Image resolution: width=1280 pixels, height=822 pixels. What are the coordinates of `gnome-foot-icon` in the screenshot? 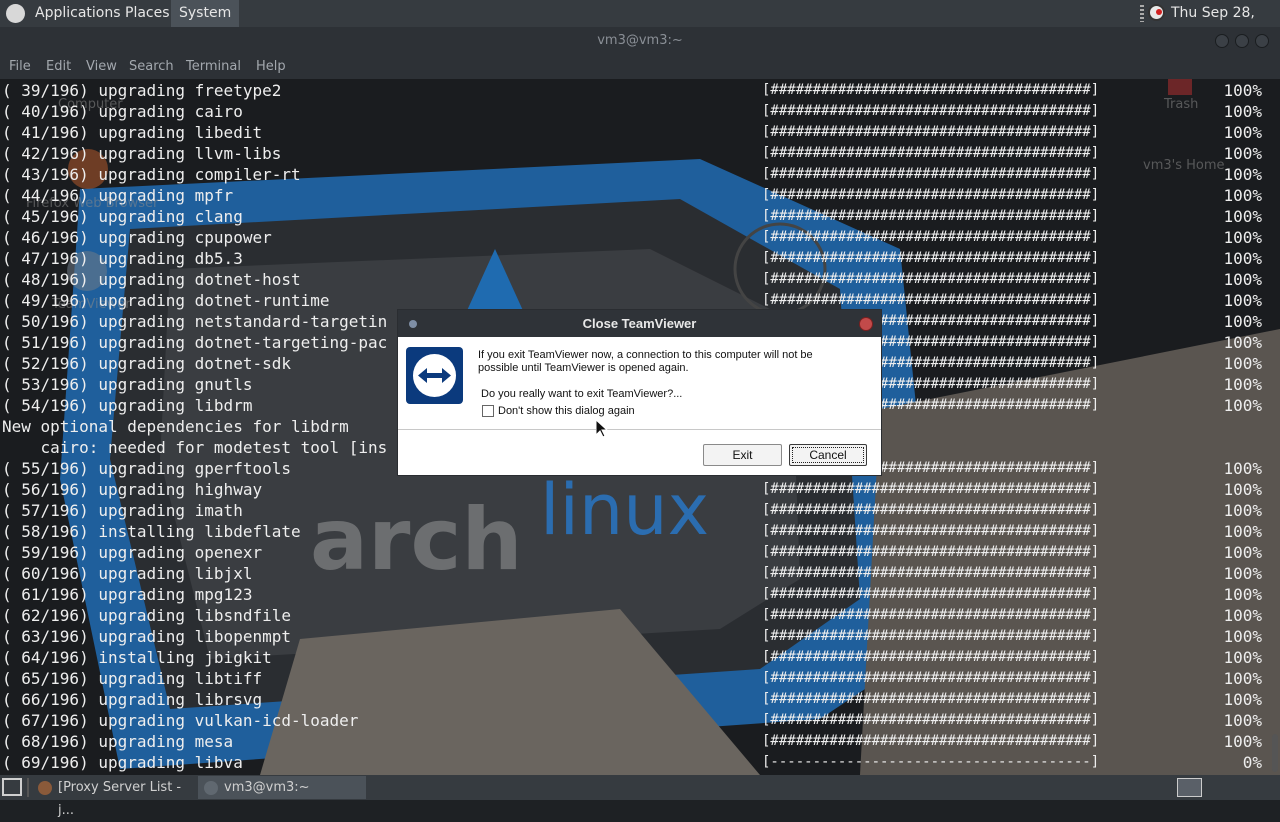 It's located at (15, 13).